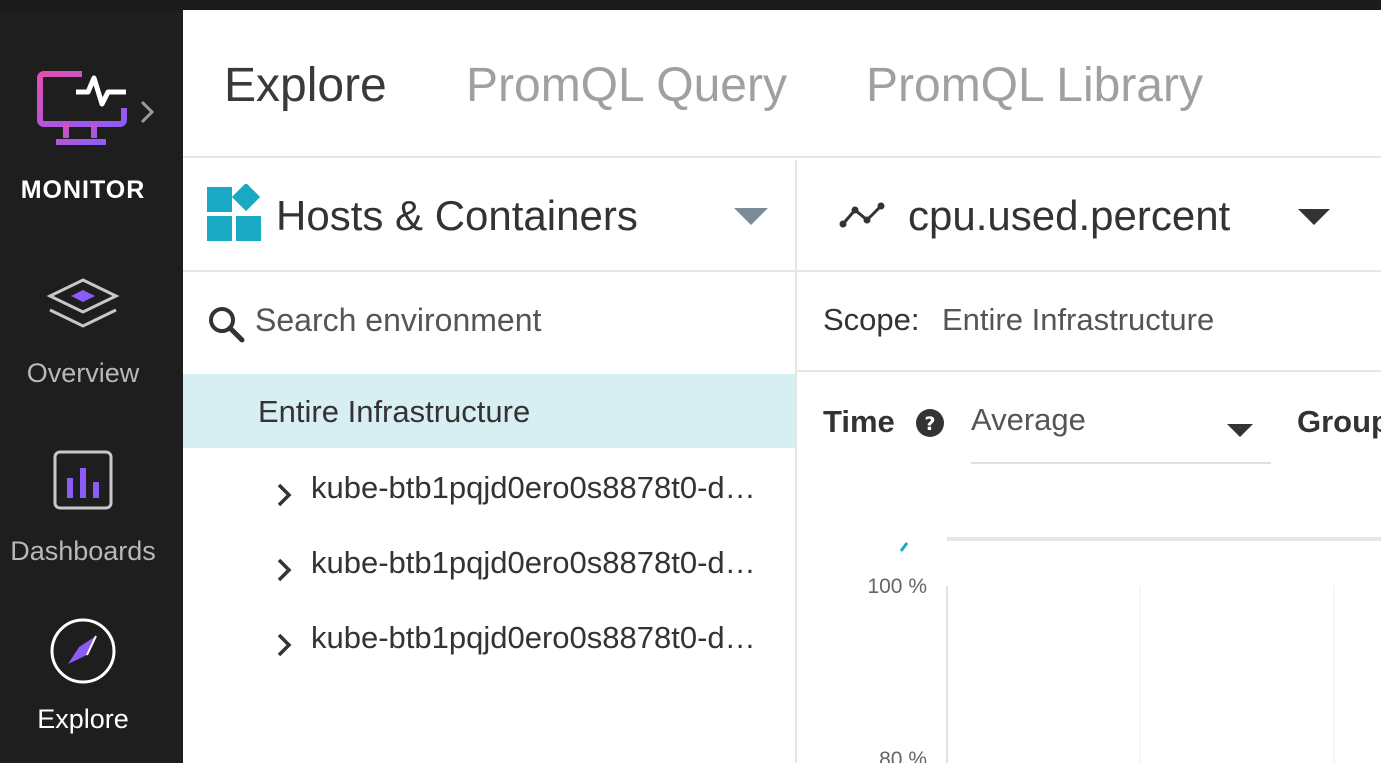 This screenshot has width=1381, height=763. I want to click on left-nav-rail: MONITOR Overview Dashboards Explore, so click(91, 386).